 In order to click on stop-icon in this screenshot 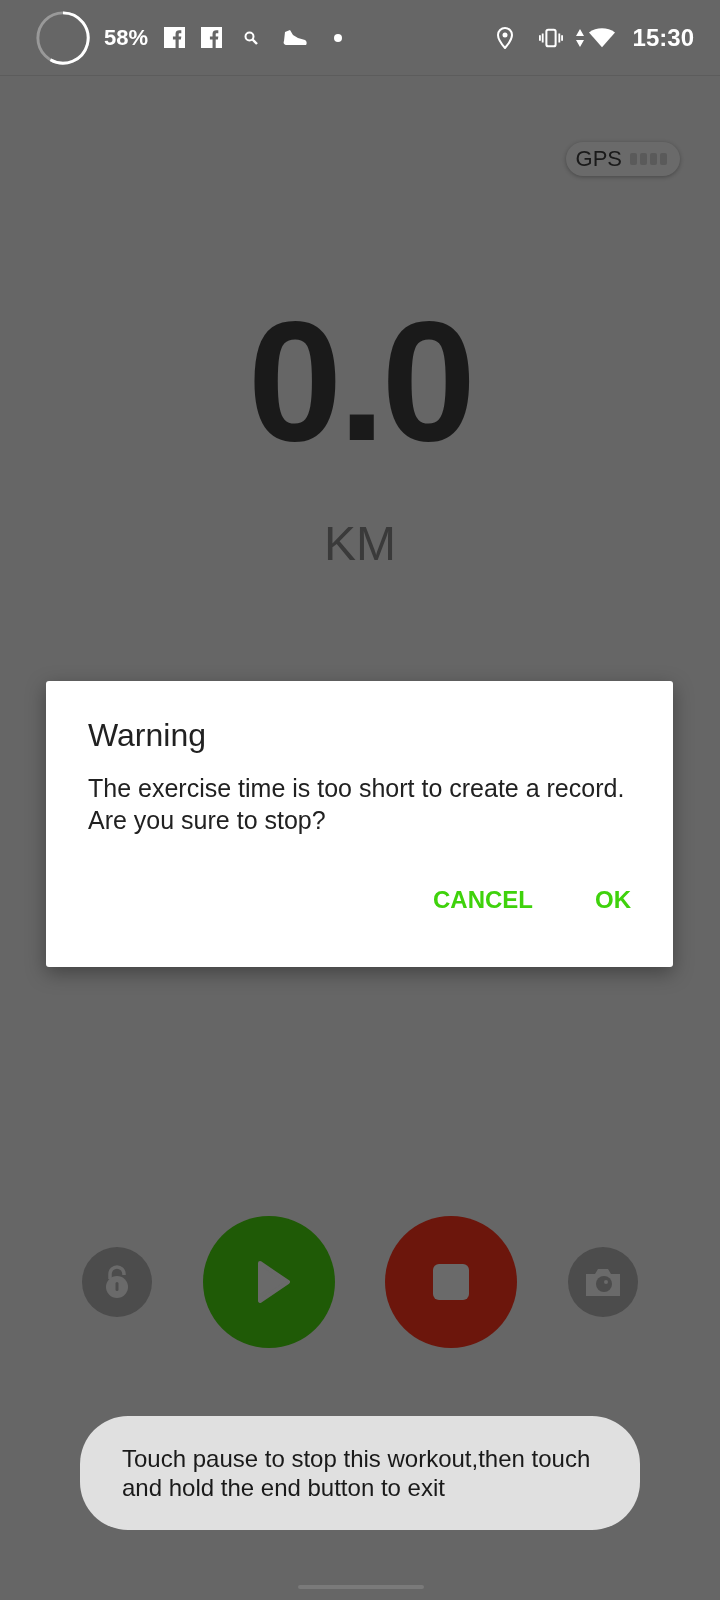, I will do `click(451, 1282)`.